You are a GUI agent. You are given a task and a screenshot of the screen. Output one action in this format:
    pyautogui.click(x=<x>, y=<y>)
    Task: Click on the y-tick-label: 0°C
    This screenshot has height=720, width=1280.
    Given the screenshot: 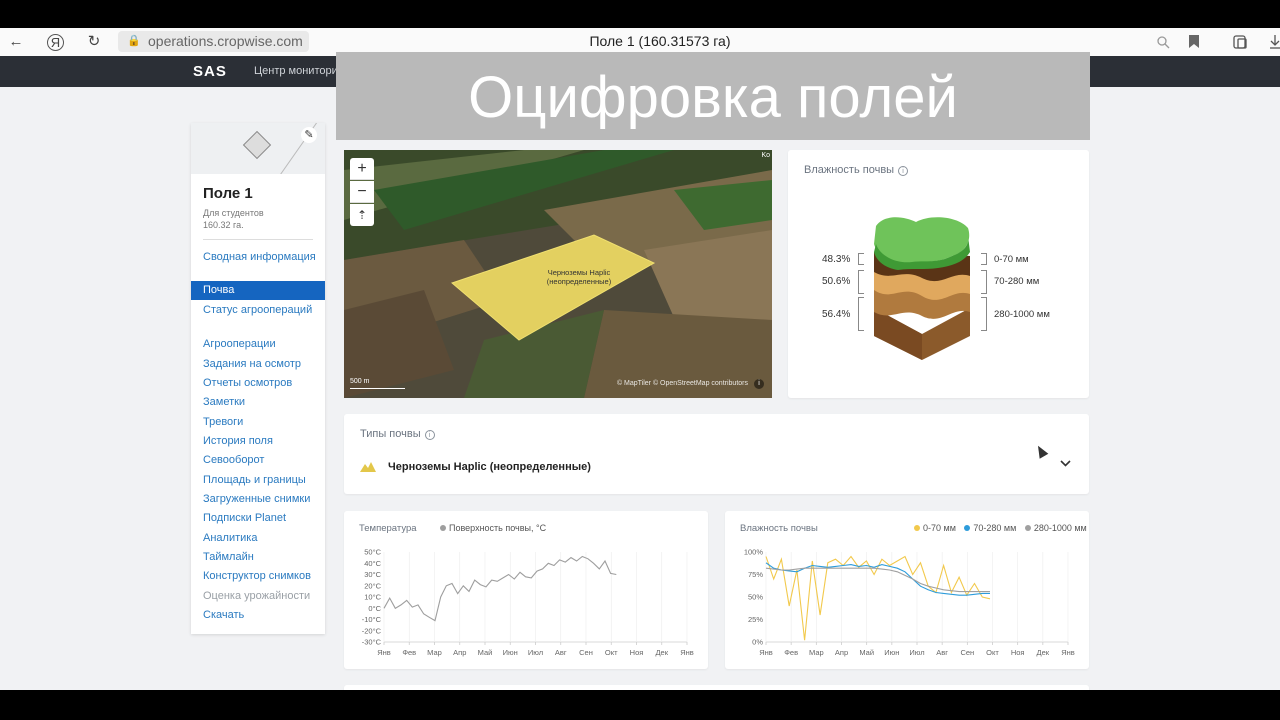 What is the action you would take?
    pyautogui.click(x=374, y=608)
    